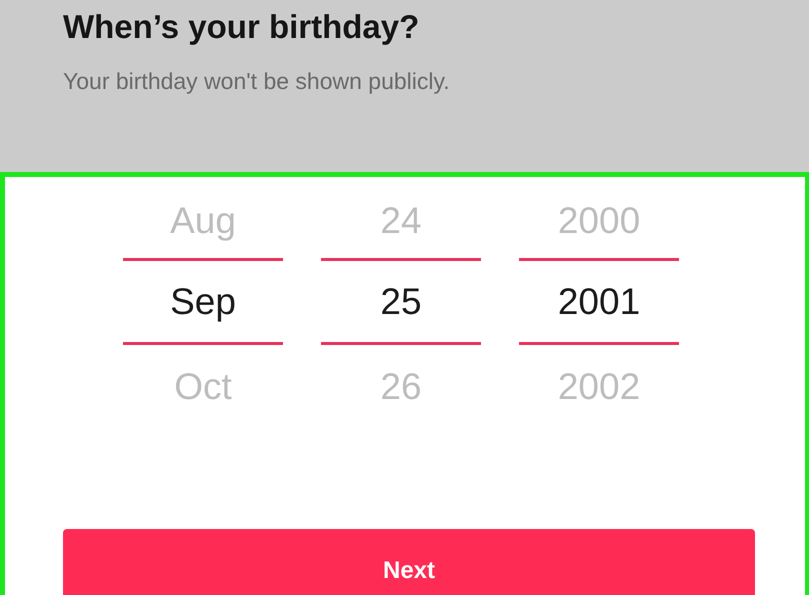  What do you see at coordinates (401, 387) in the screenshot?
I see `picker-option: 26` at bounding box center [401, 387].